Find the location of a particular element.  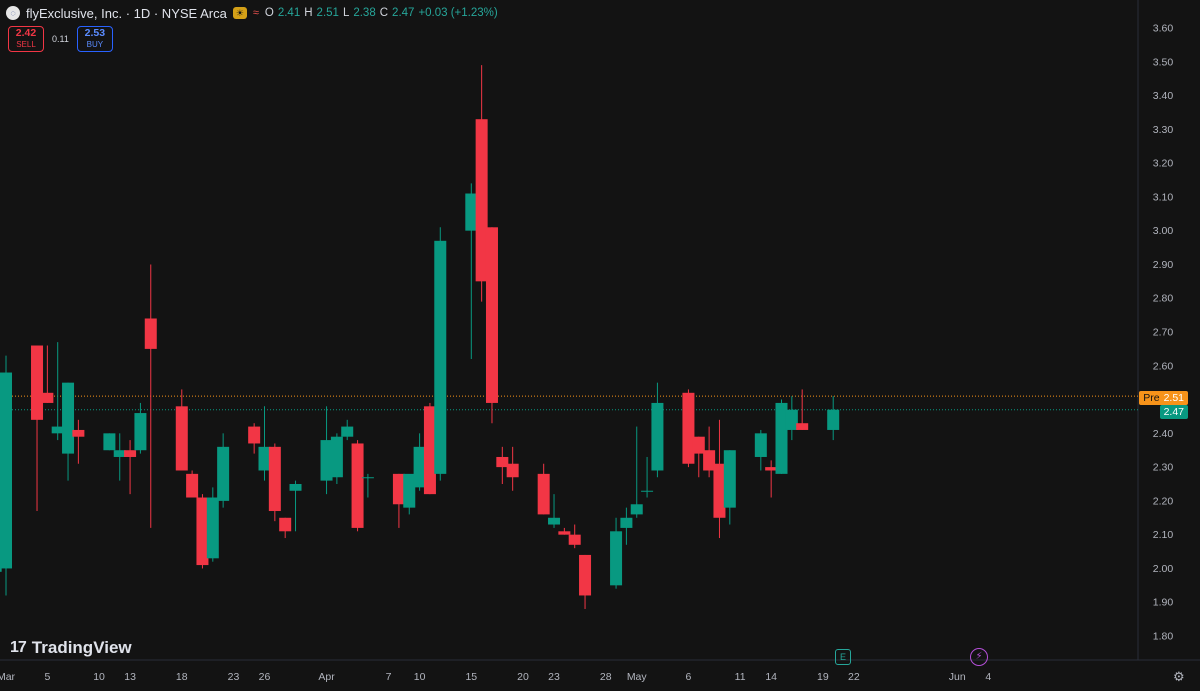

dividend-event-icon: ⚡ is located at coordinates (979, 657).